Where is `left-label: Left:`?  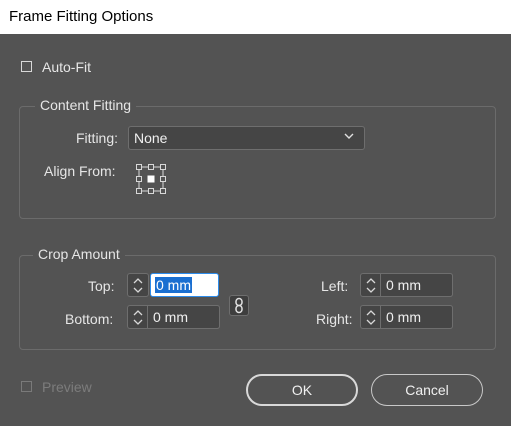 left-label: Left: is located at coordinates (335, 286).